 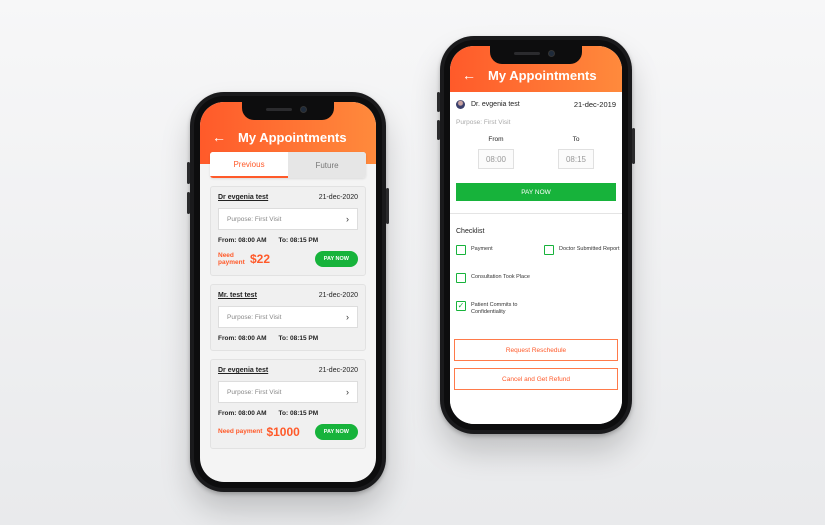 What do you see at coordinates (536, 147) in the screenshot?
I see `time-range: From 08:00 To 08:15` at bounding box center [536, 147].